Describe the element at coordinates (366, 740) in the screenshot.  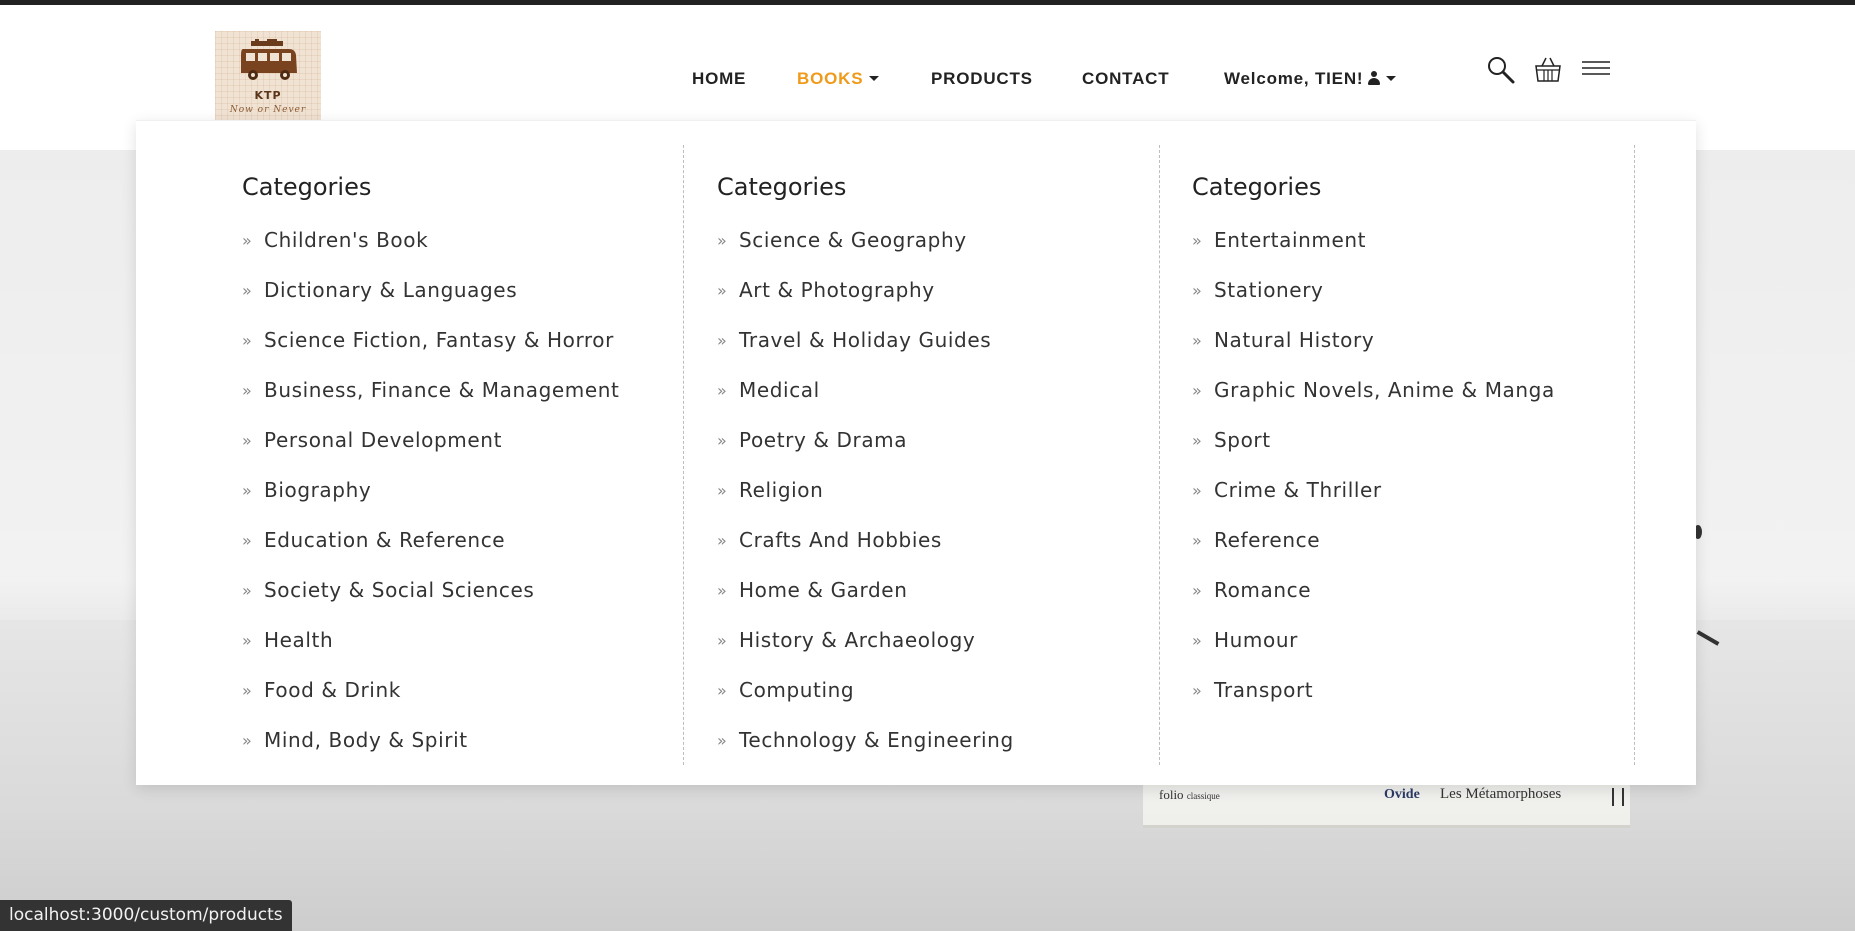
I see `category-label: Mind, Body & Spirit` at that location.